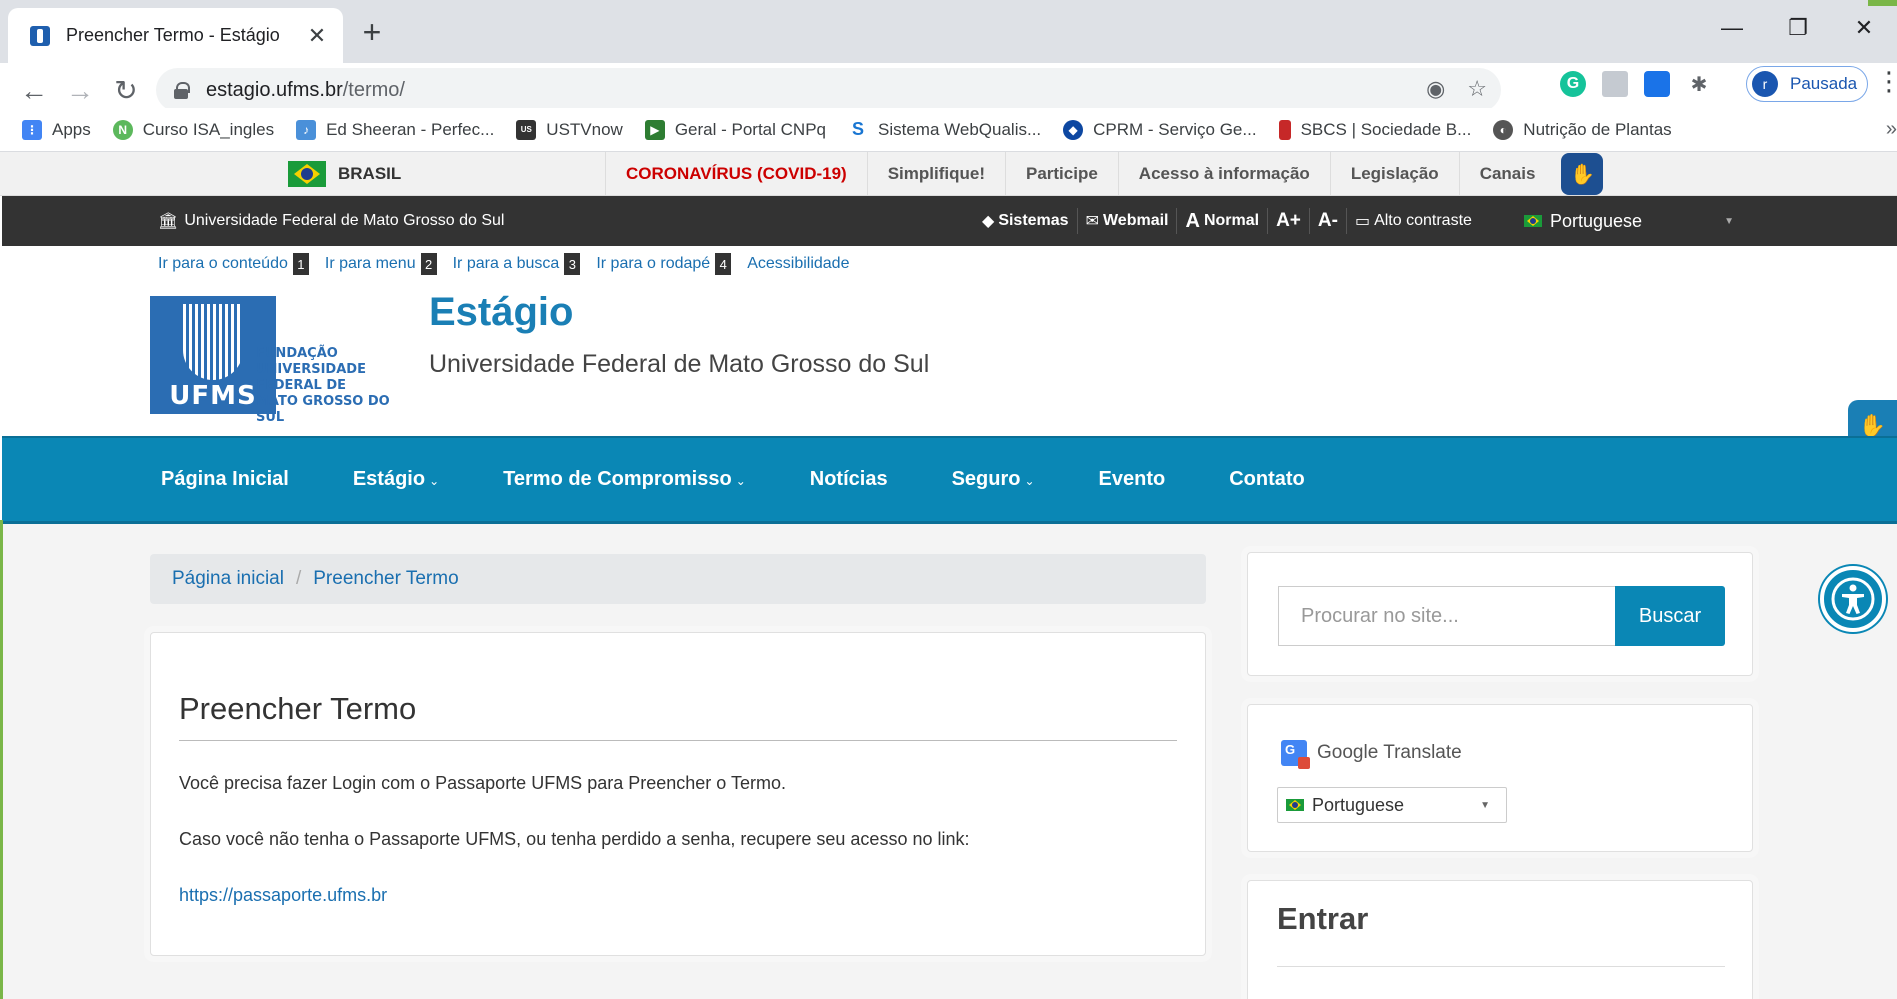 This screenshot has height=999, width=1897. What do you see at coordinates (1231, 220) in the screenshot?
I see `tool-label: Normal` at bounding box center [1231, 220].